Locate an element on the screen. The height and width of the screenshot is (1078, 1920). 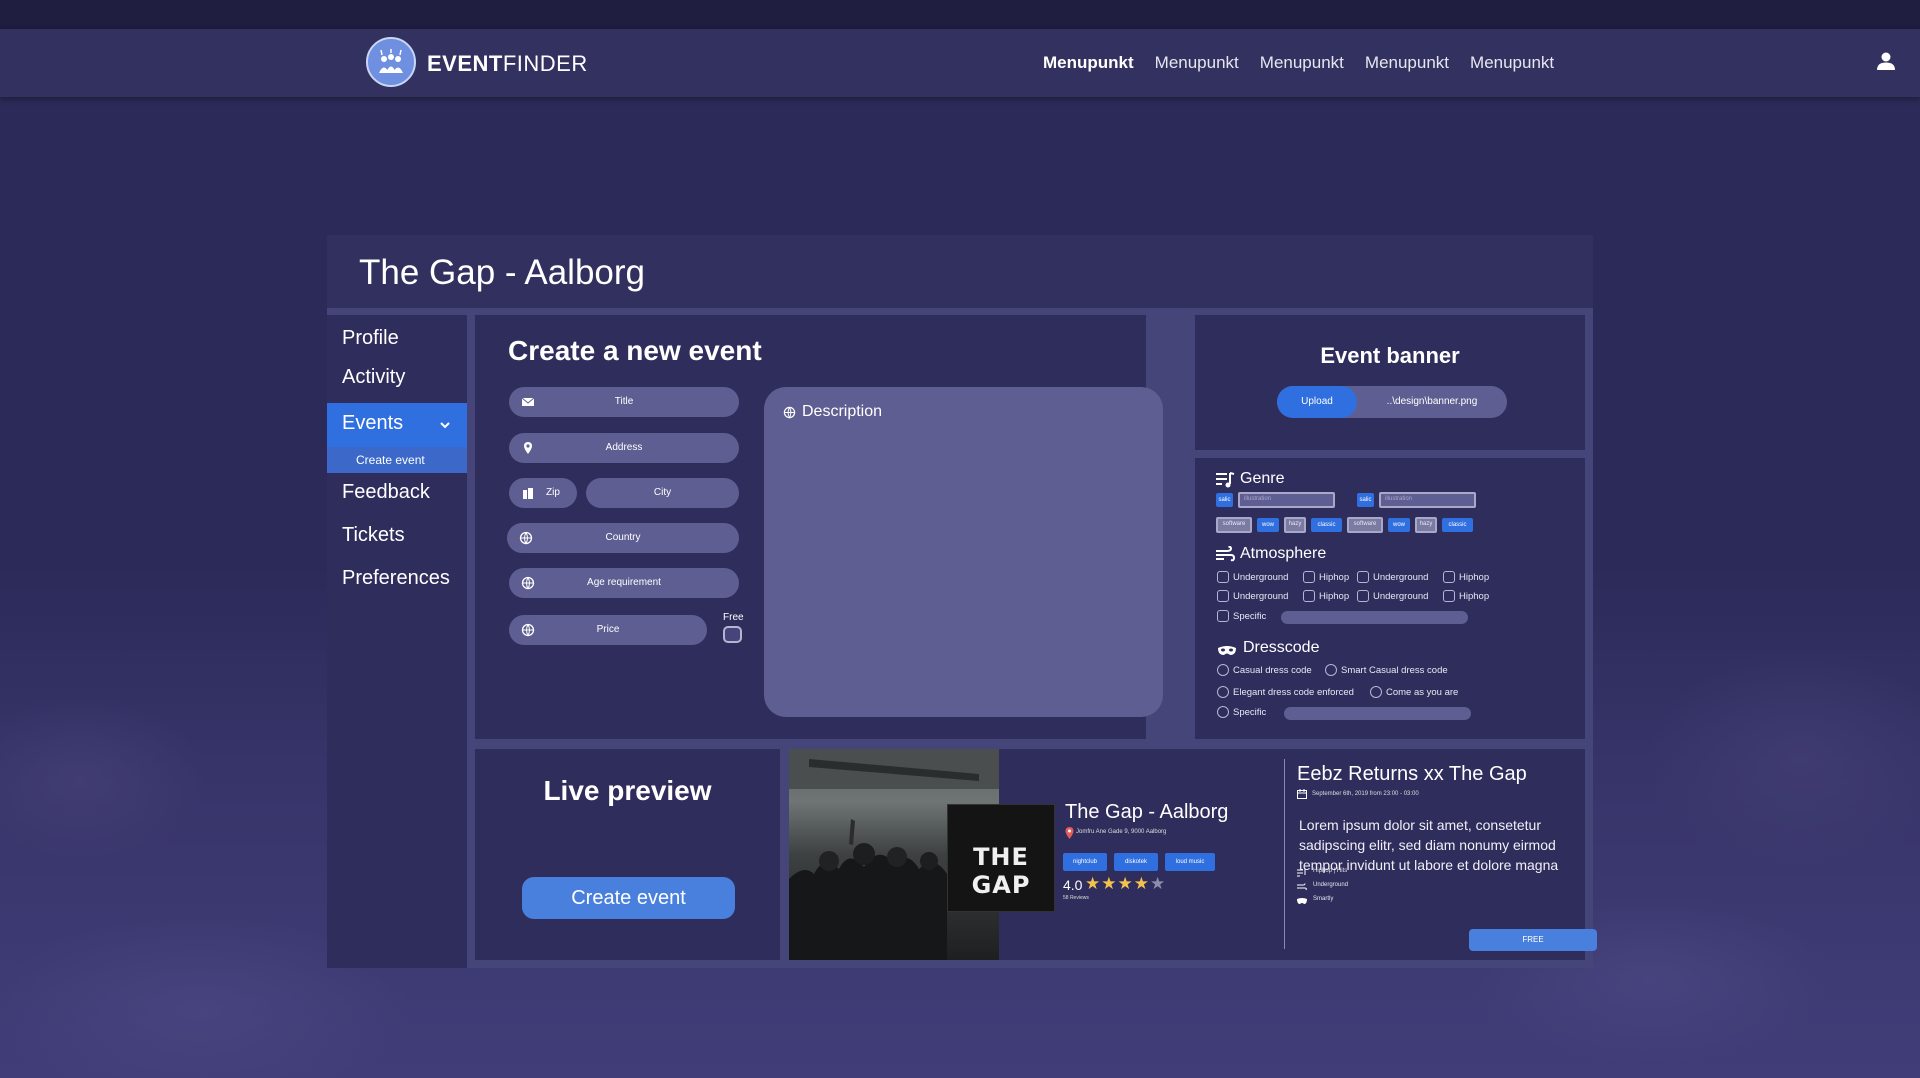
dresscode-option: Come as you are is located at coordinates (1422, 692).